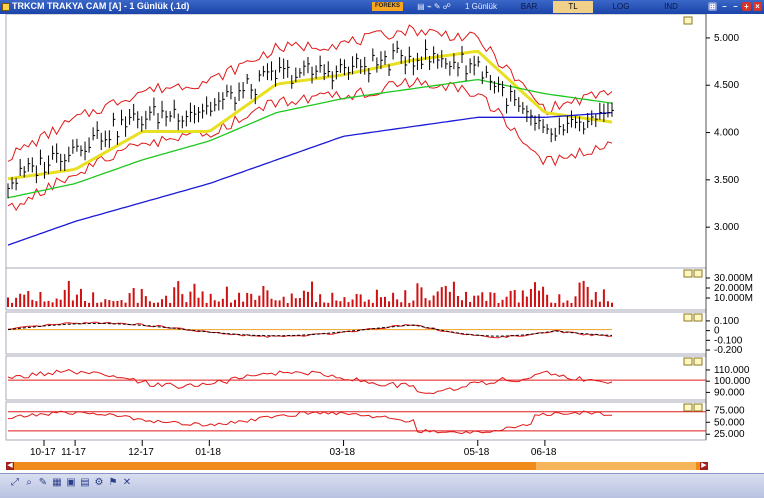 The image size is (764, 498). What do you see at coordinates (113, 483) in the screenshot?
I see `options-icon: ⚑` at bounding box center [113, 483].